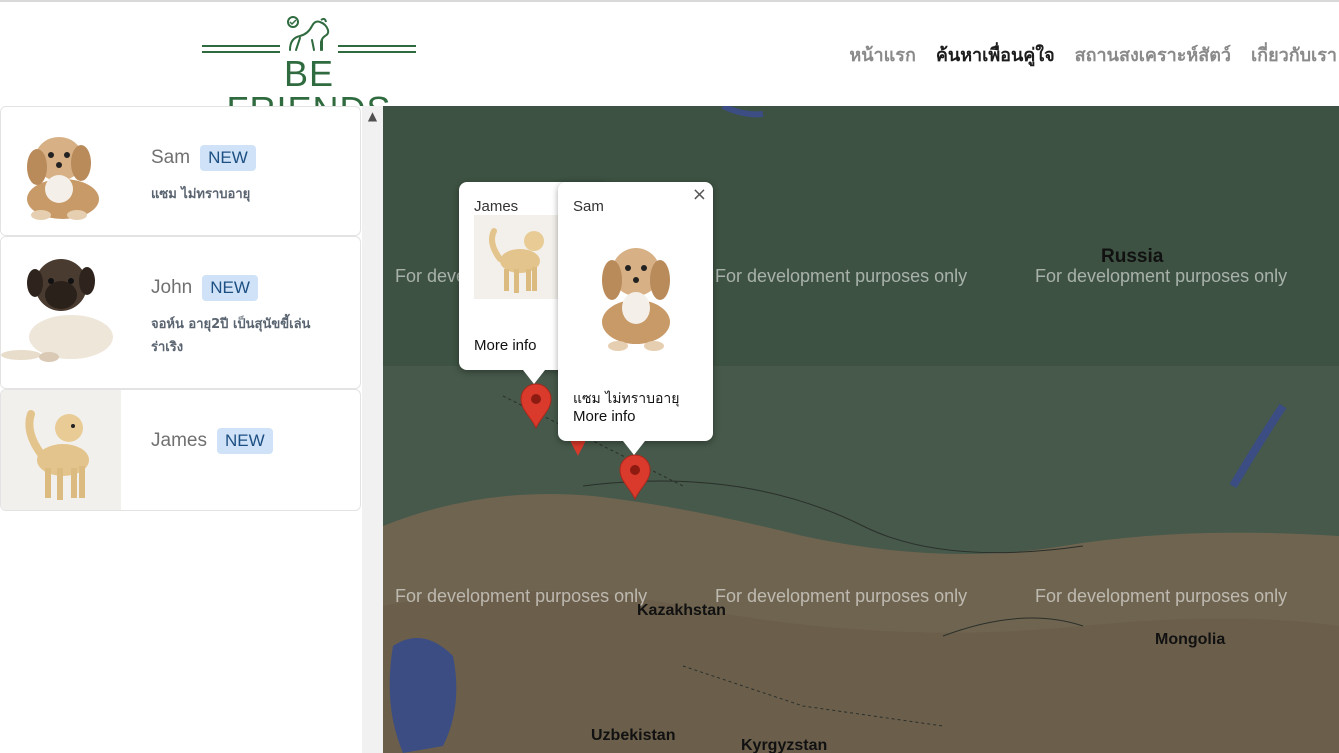 This screenshot has height=753, width=1339. I want to click on pet-name: John, so click(172, 288).